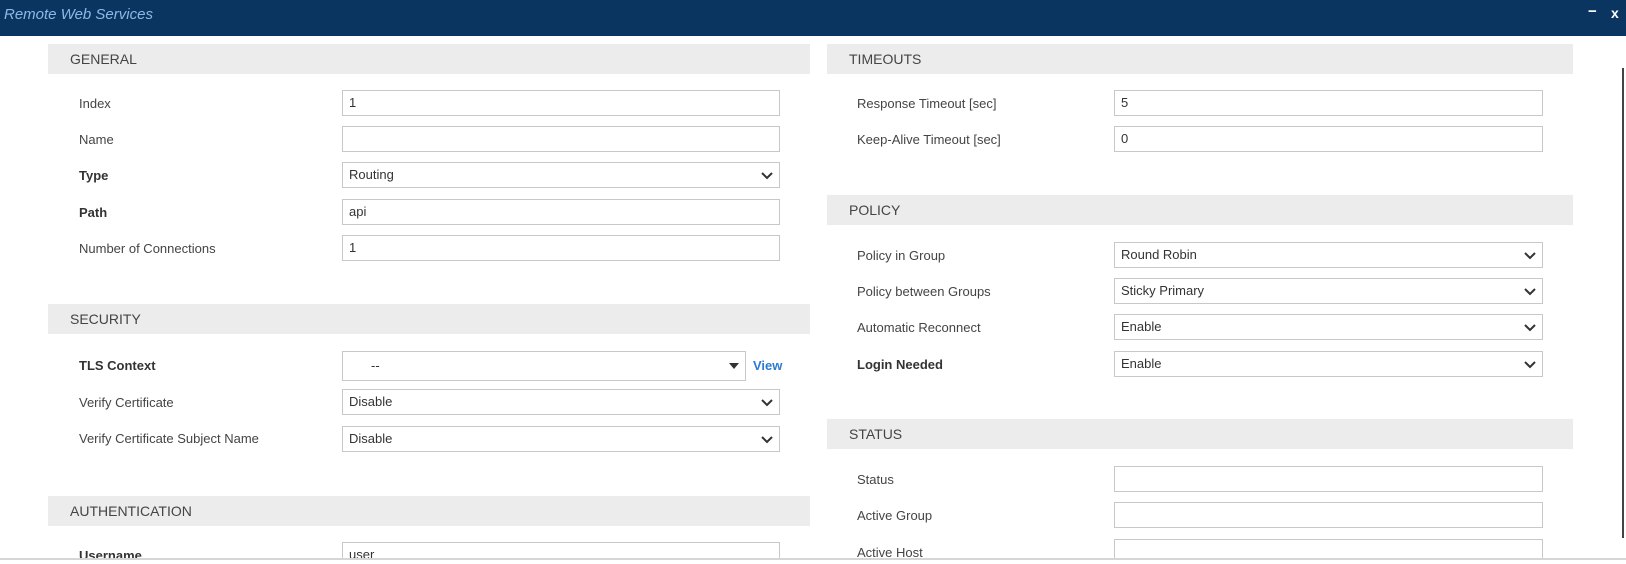  I want to click on login-needed-value: Enable, so click(1141, 363).